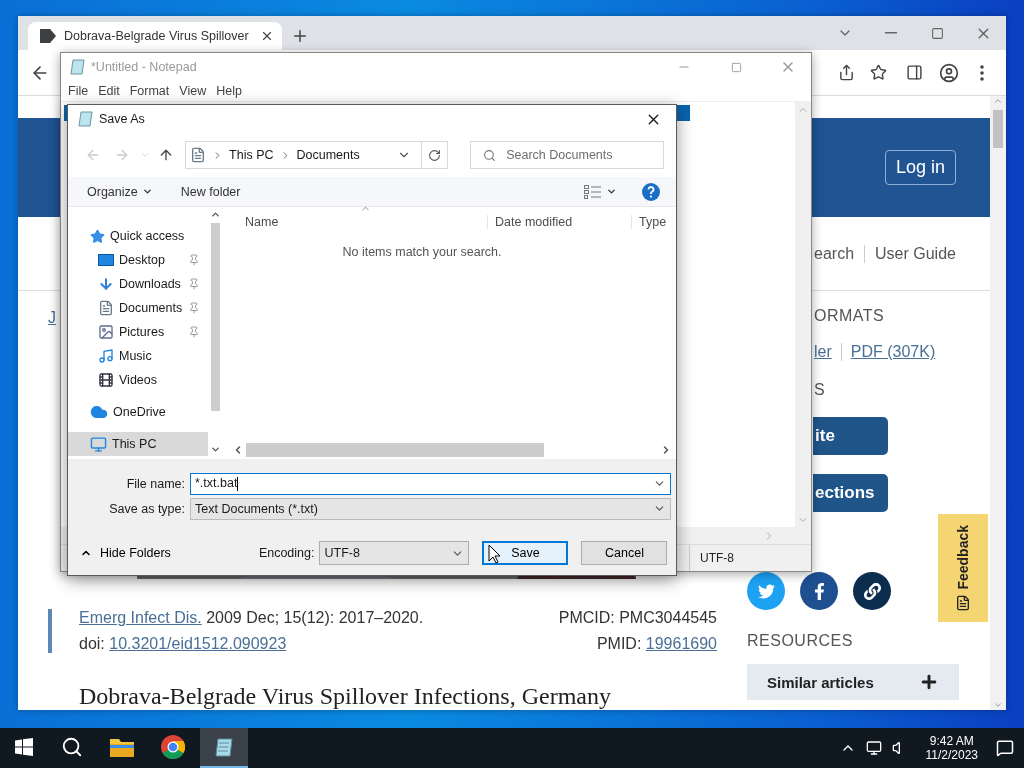  Describe the element at coordinates (138, 284) in the screenshot. I see `nav-item: Downloads` at that location.